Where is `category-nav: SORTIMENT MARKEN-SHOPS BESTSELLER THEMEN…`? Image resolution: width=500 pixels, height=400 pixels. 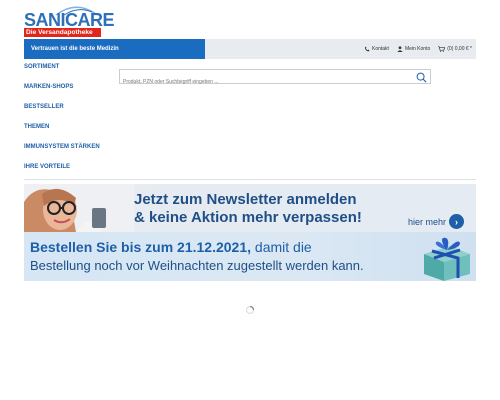 category-nav: SORTIMENT MARKEN-SHOPS BESTSELLER THEMEN… is located at coordinates (71, 120).